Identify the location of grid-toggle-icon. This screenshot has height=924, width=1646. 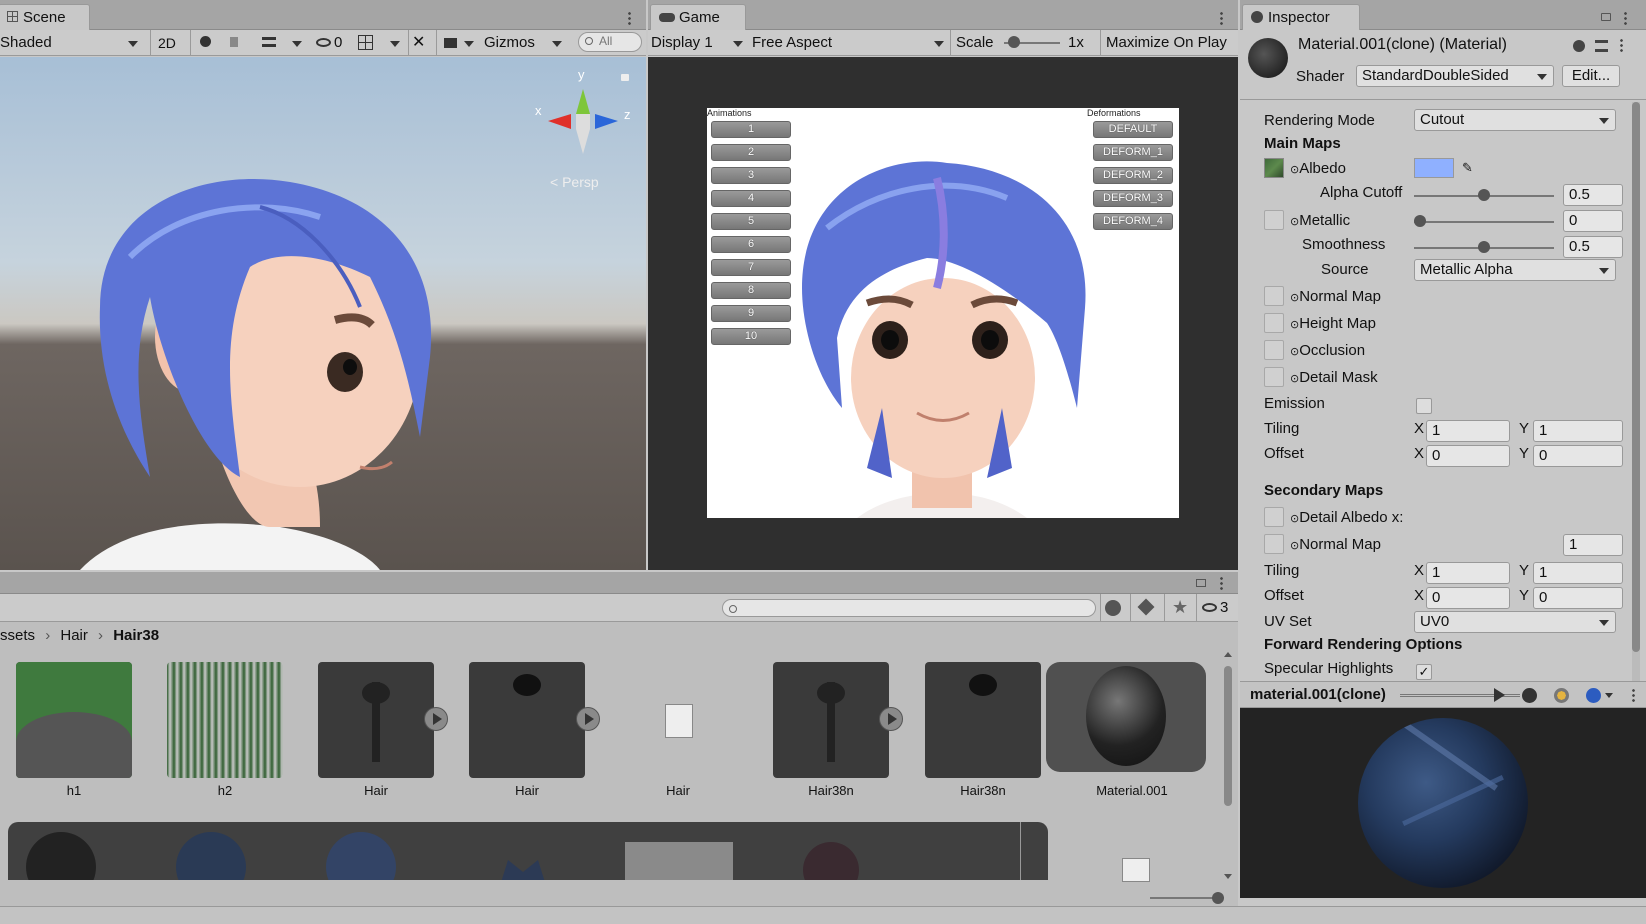
(367, 43).